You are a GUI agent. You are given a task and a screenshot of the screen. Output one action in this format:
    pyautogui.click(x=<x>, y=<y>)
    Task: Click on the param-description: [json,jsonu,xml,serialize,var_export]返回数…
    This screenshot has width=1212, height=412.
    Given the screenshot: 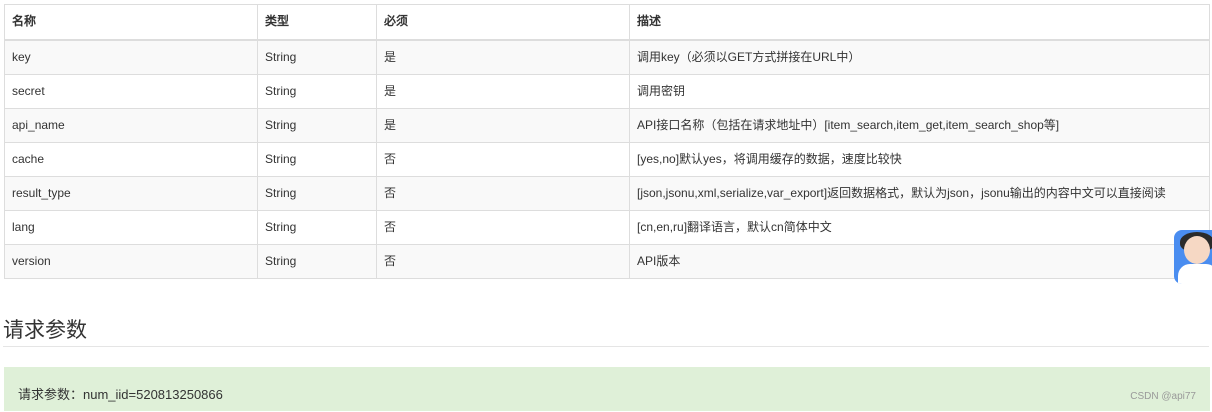 What is the action you would take?
    pyautogui.click(x=919, y=193)
    